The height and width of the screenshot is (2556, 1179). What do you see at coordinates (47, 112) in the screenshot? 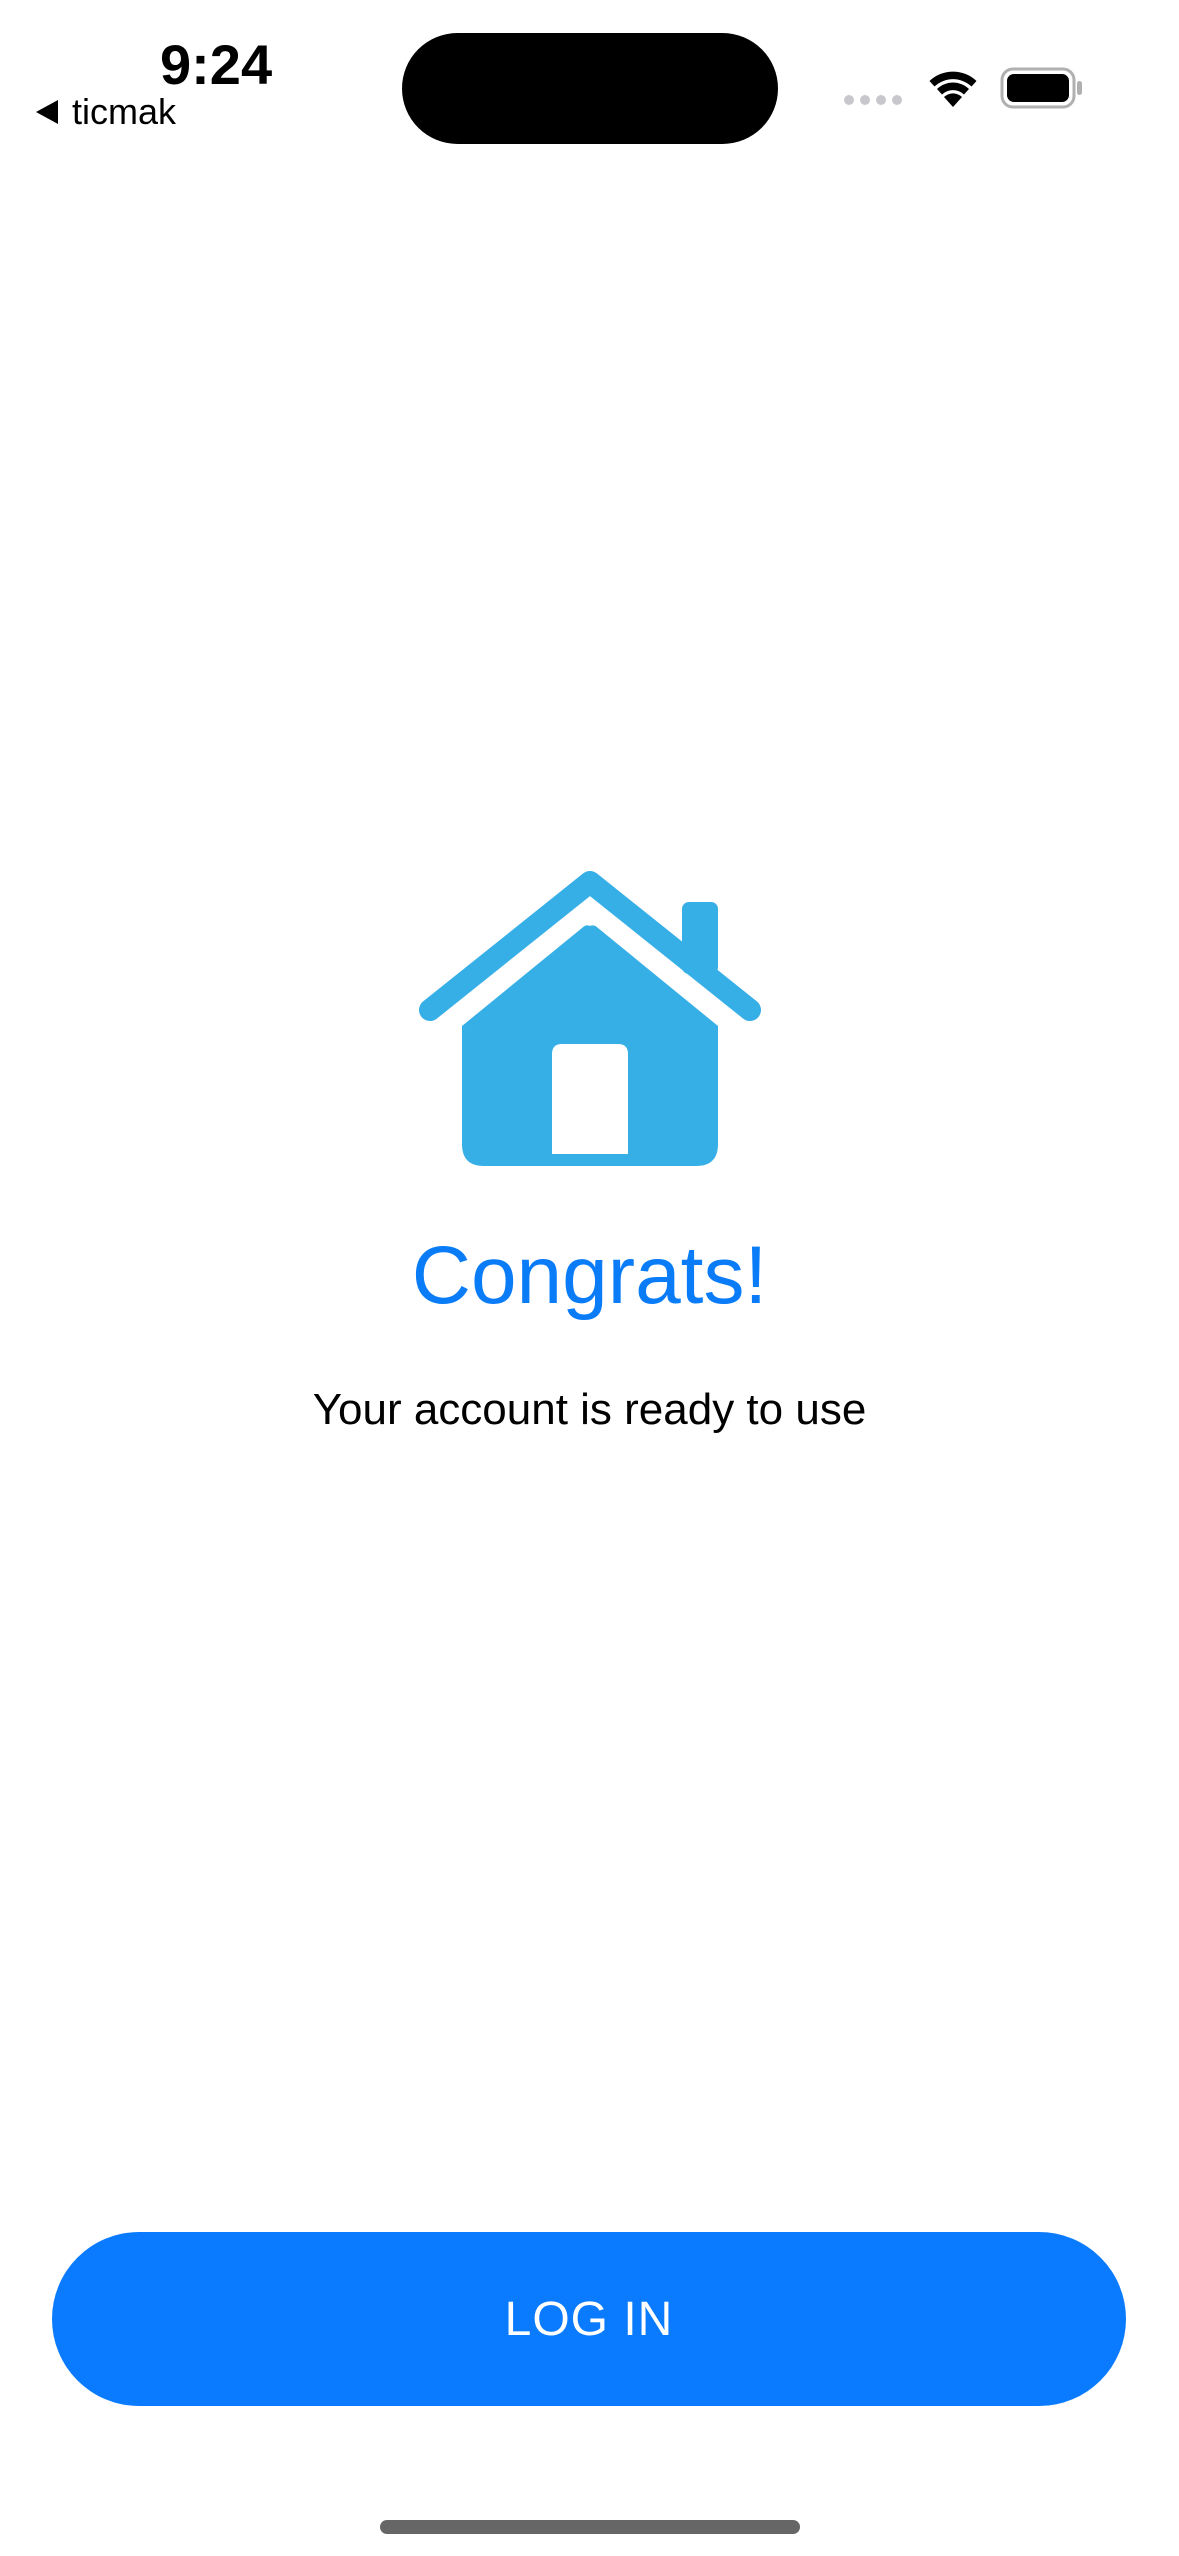
I see `back-triangle-icon` at bounding box center [47, 112].